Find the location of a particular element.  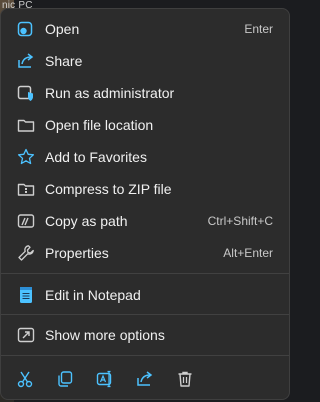

menu-item-add-to-favorites: Add to Favorites is located at coordinates (146, 157).